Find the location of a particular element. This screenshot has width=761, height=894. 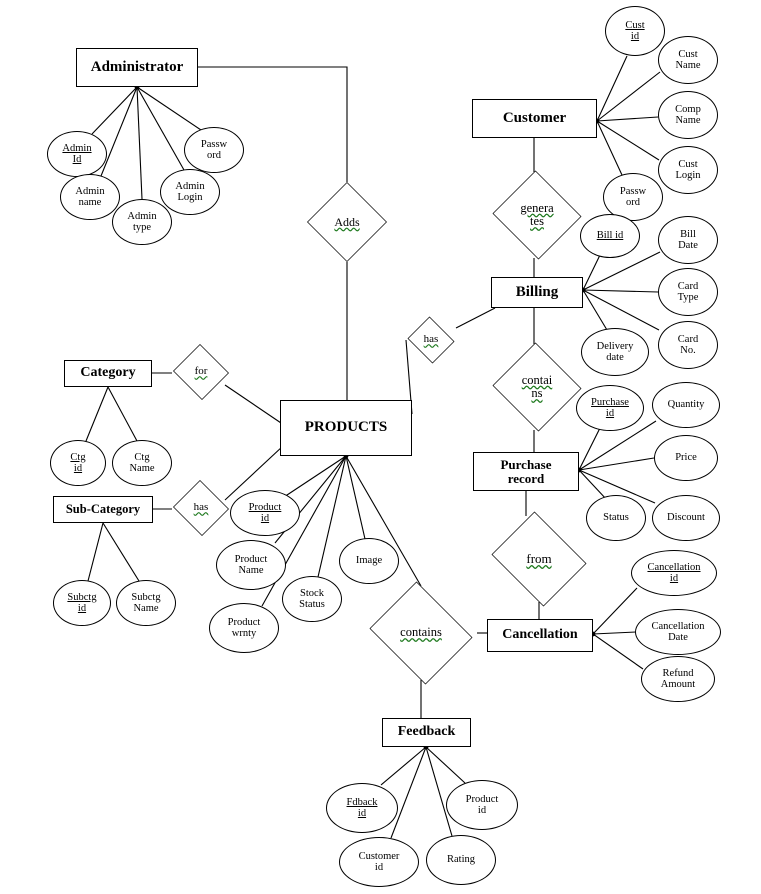

attribute-bill_date: Bill Date is located at coordinates (688, 240).